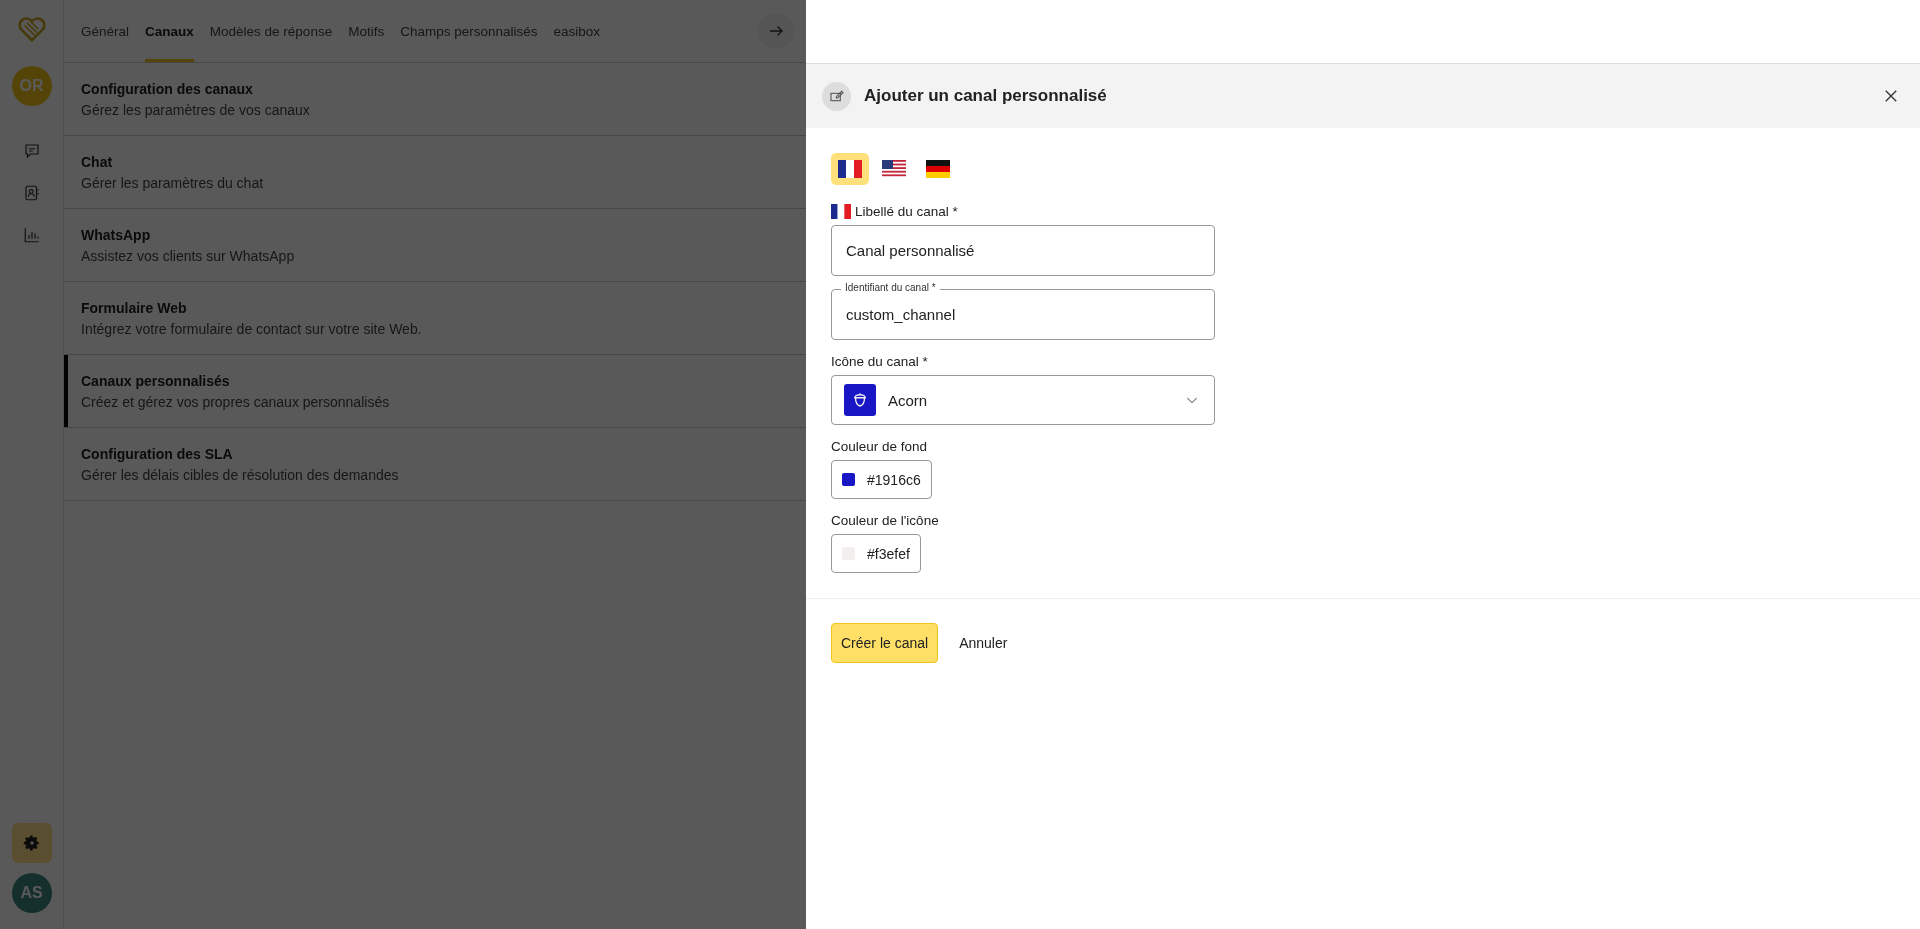  Describe the element at coordinates (836, 96) in the screenshot. I see `edit-icon` at that location.